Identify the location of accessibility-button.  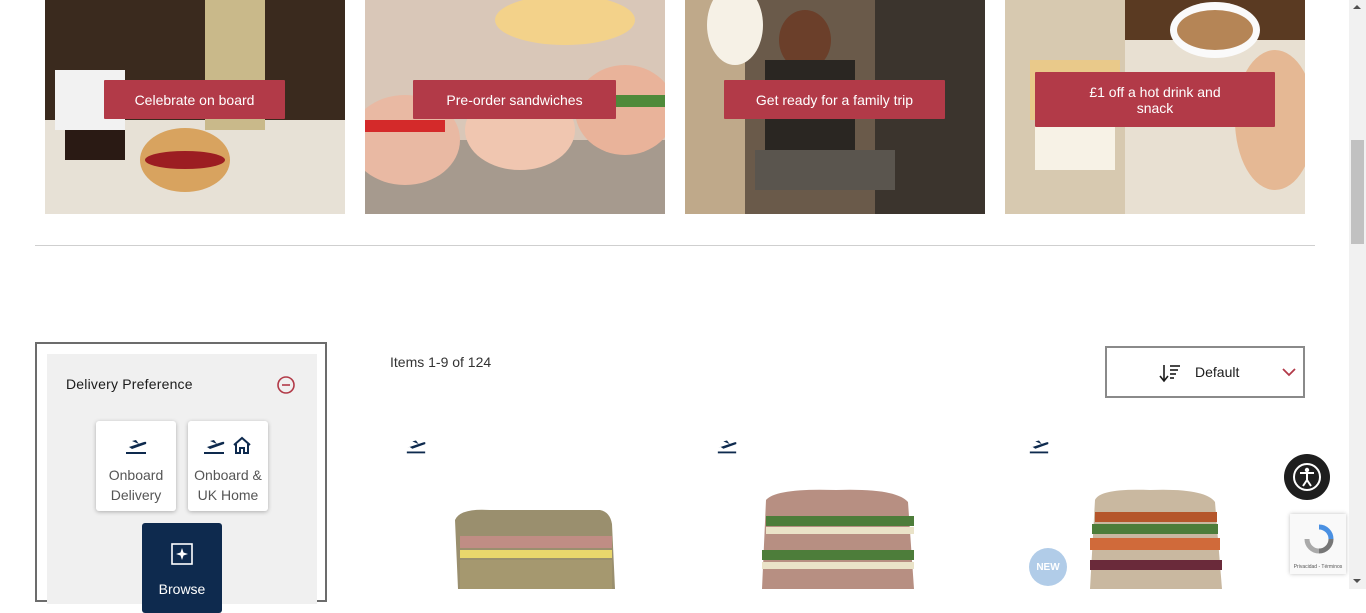
(1307, 477).